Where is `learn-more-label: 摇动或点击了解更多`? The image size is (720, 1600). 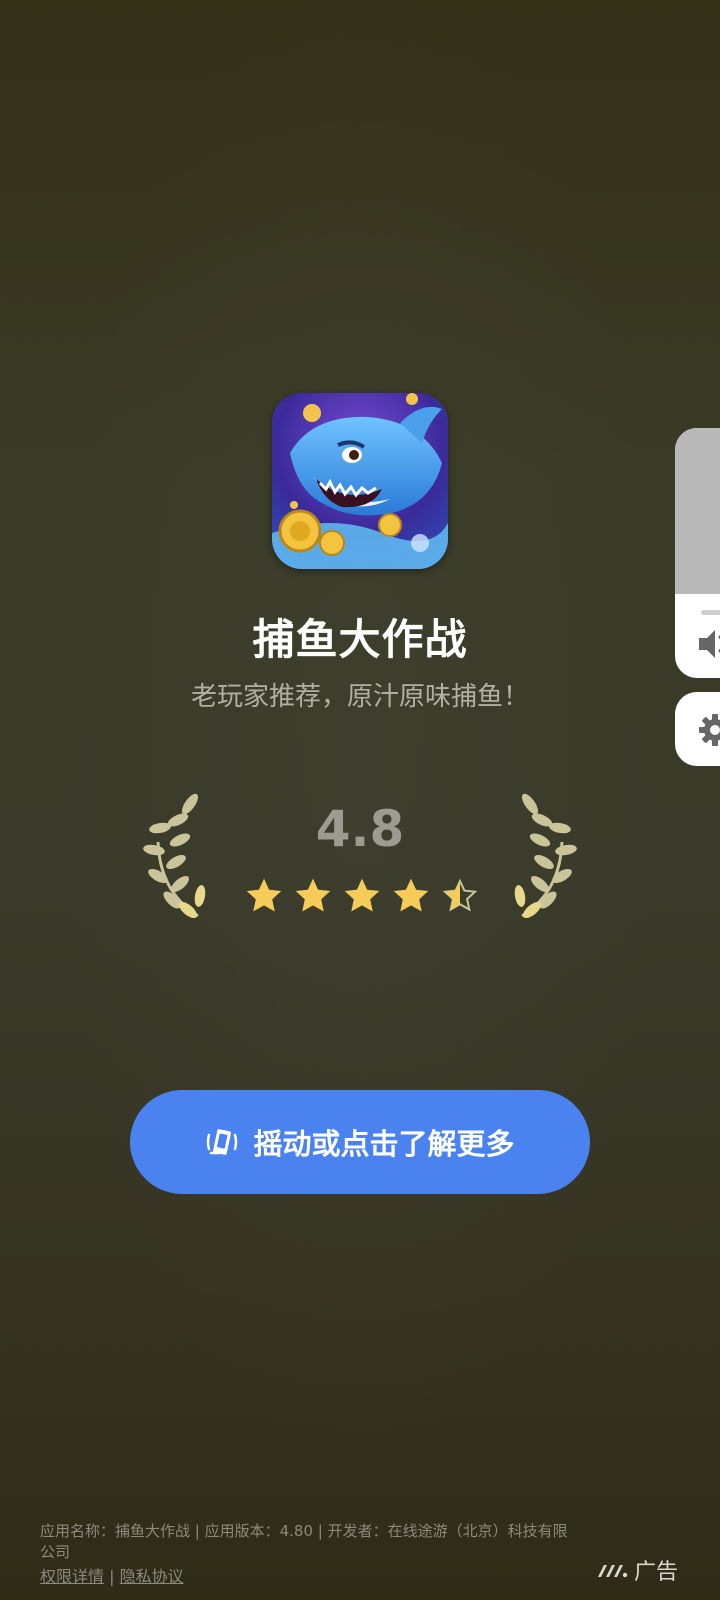
learn-more-label: 摇动或点击了解更多 is located at coordinates (384, 1144).